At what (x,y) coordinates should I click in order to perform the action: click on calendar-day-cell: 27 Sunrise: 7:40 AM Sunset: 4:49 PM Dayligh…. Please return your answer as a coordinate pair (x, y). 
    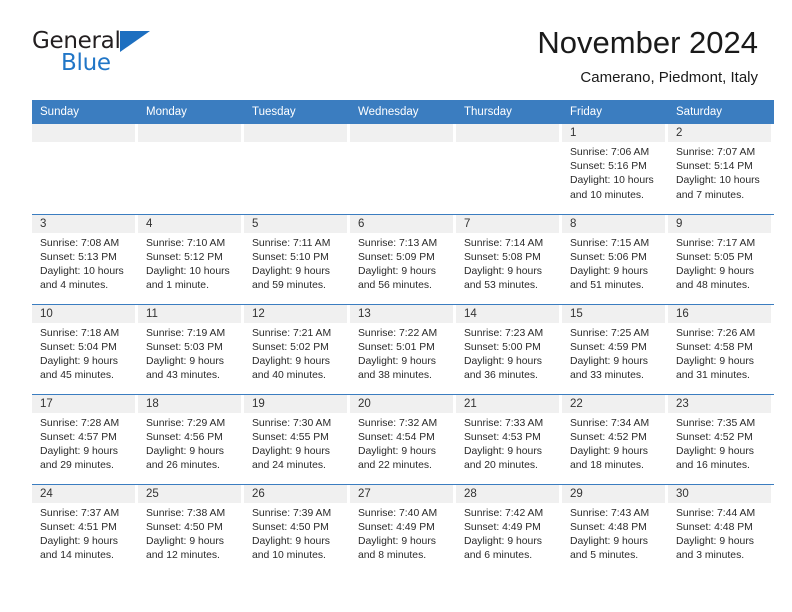
    Looking at the image, I should click on (403, 528).